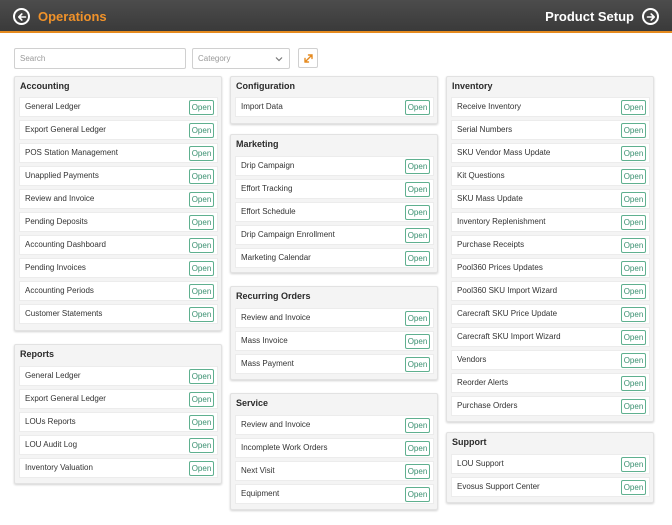 The image size is (672, 525). Describe the element at coordinates (118, 445) in the screenshot. I see `list-item: LOU Audit Log Open` at that location.